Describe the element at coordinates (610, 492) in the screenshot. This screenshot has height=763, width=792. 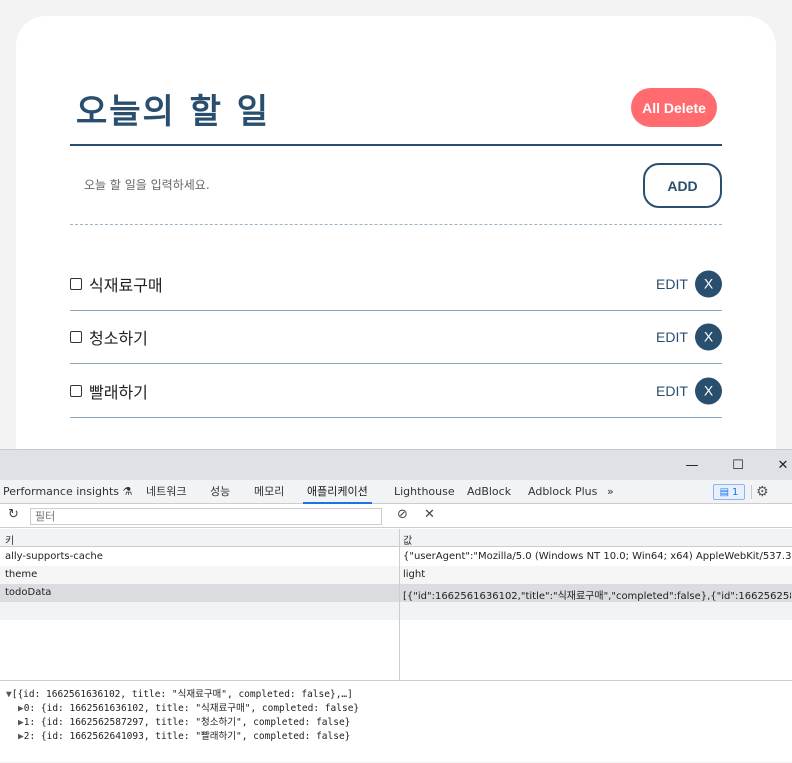
I see `more-tabs-icon: »` at that location.